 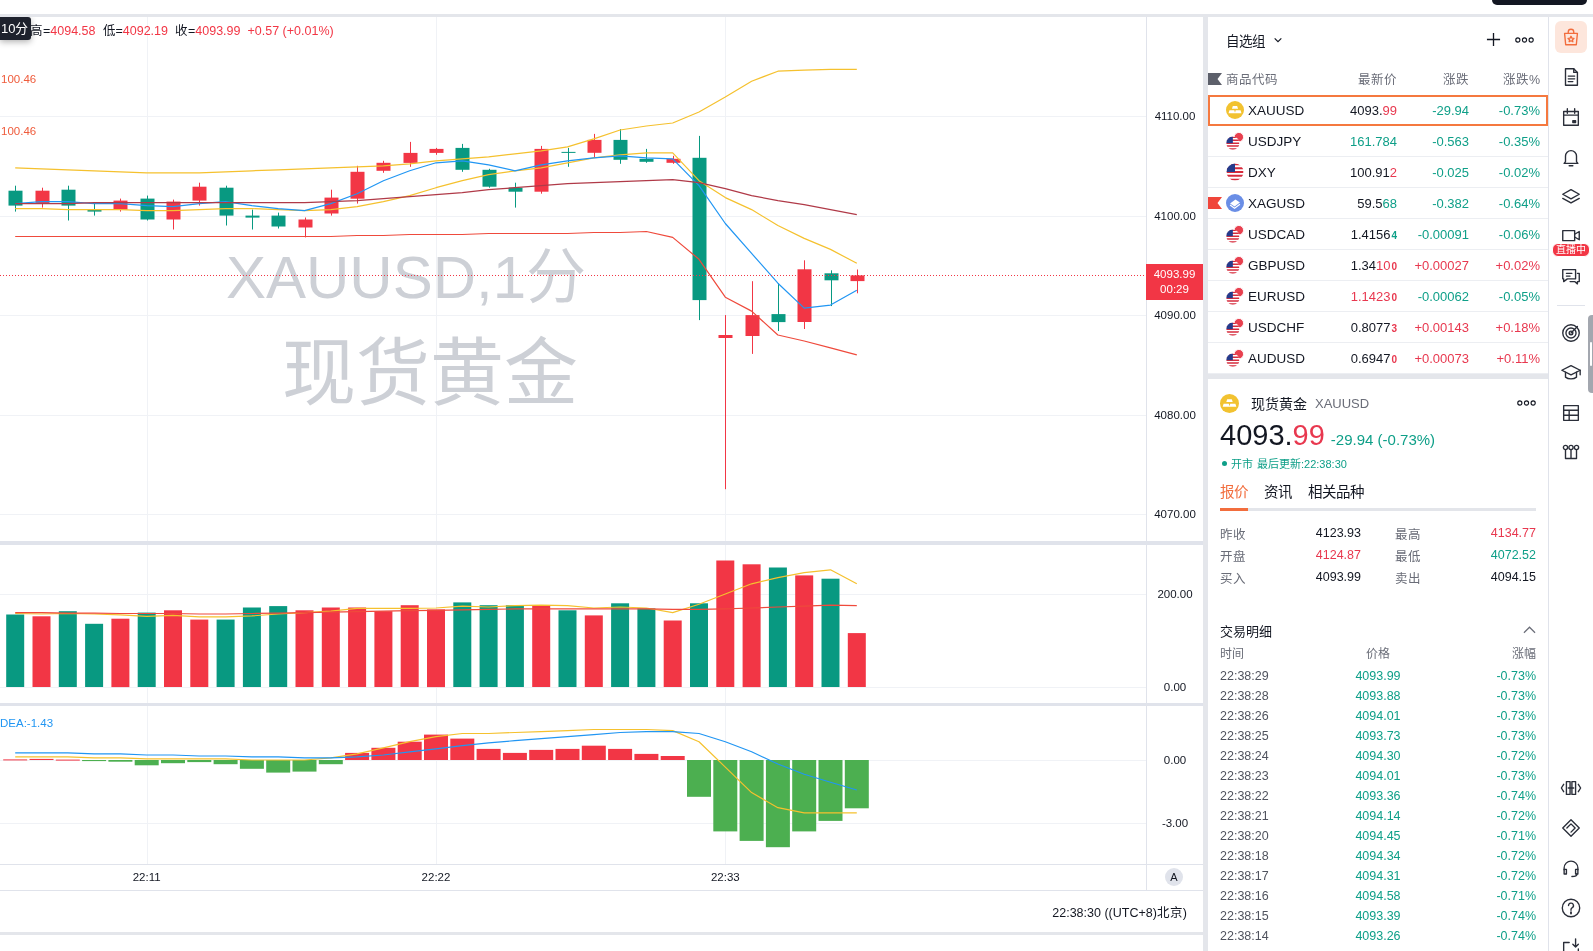 I want to click on plus-icon, so click(x=1493, y=39).